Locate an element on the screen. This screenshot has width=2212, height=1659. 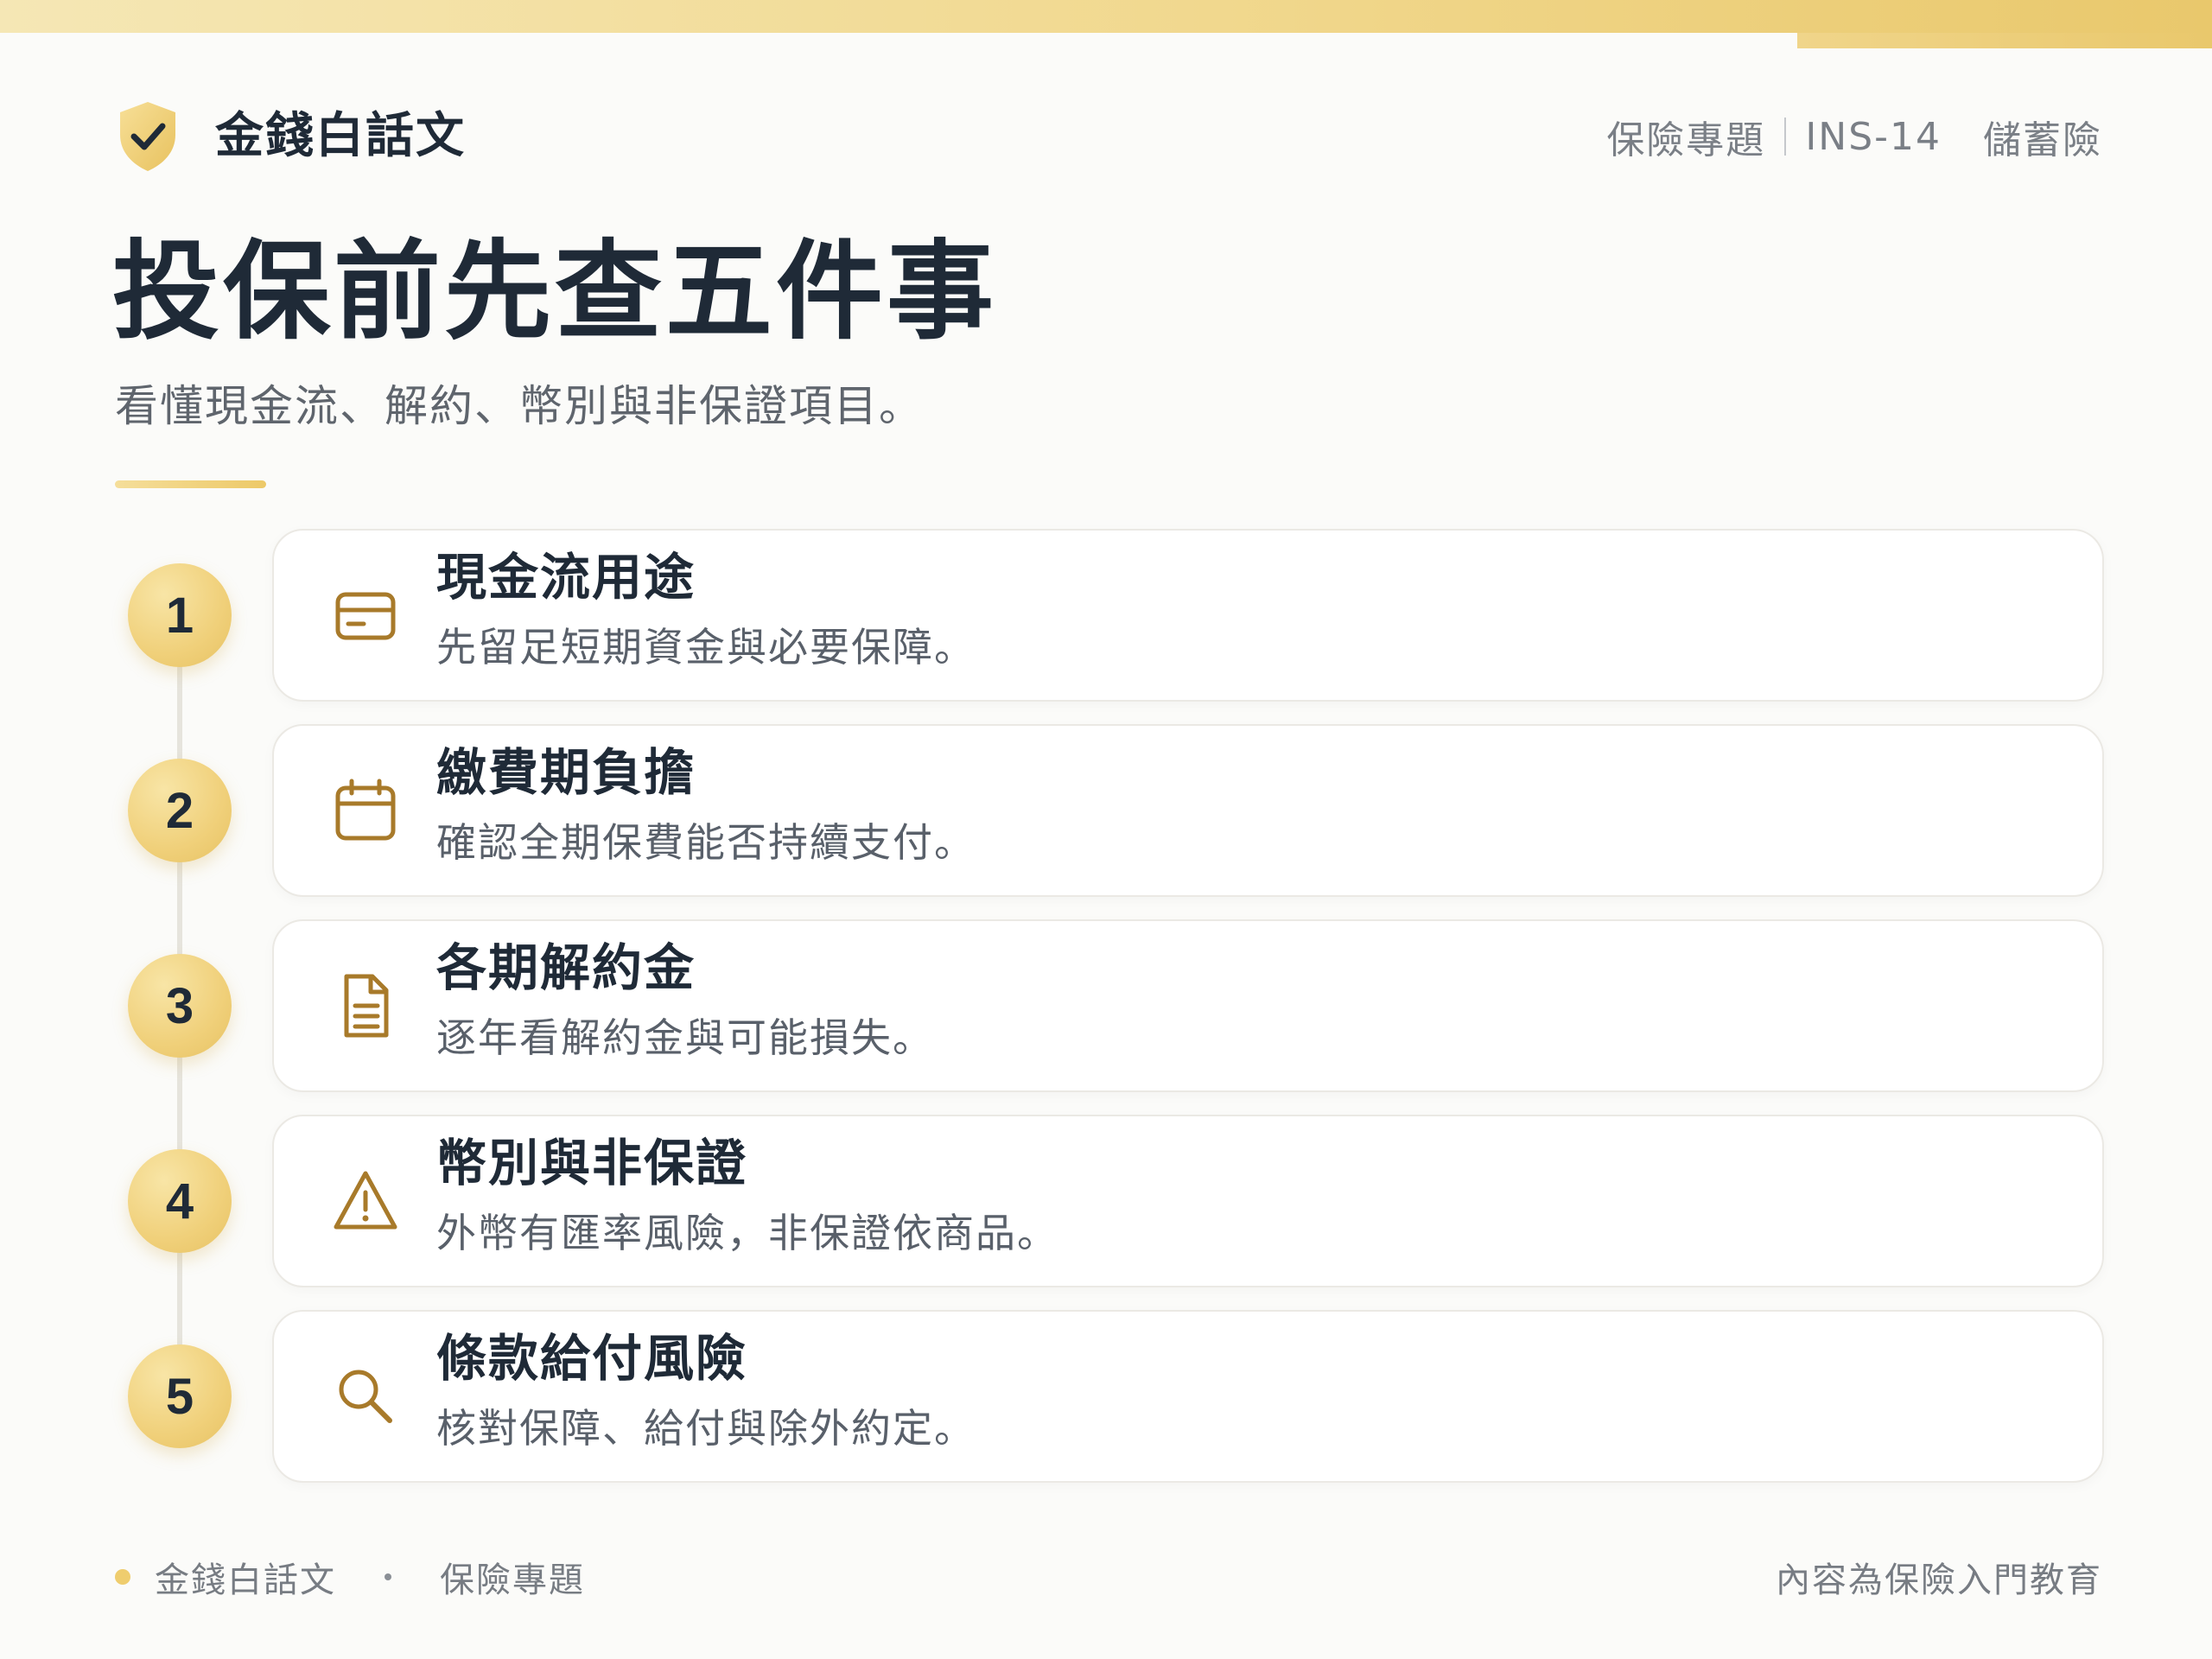
step-number-badge: 3 is located at coordinates (180, 1006).